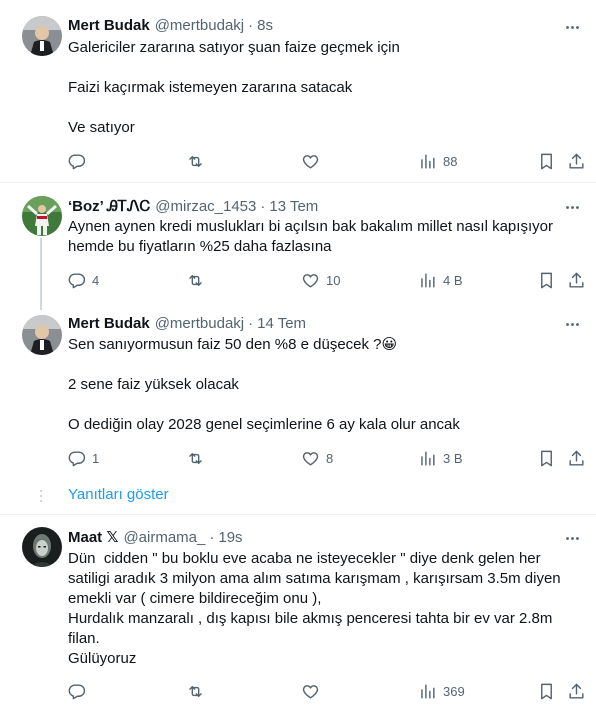 The image size is (596, 711). What do you see at coordinates (118, 494) in the screenshot?
I see `show-replies-link: Yanıtları göster` at bounding box center [118, 494].